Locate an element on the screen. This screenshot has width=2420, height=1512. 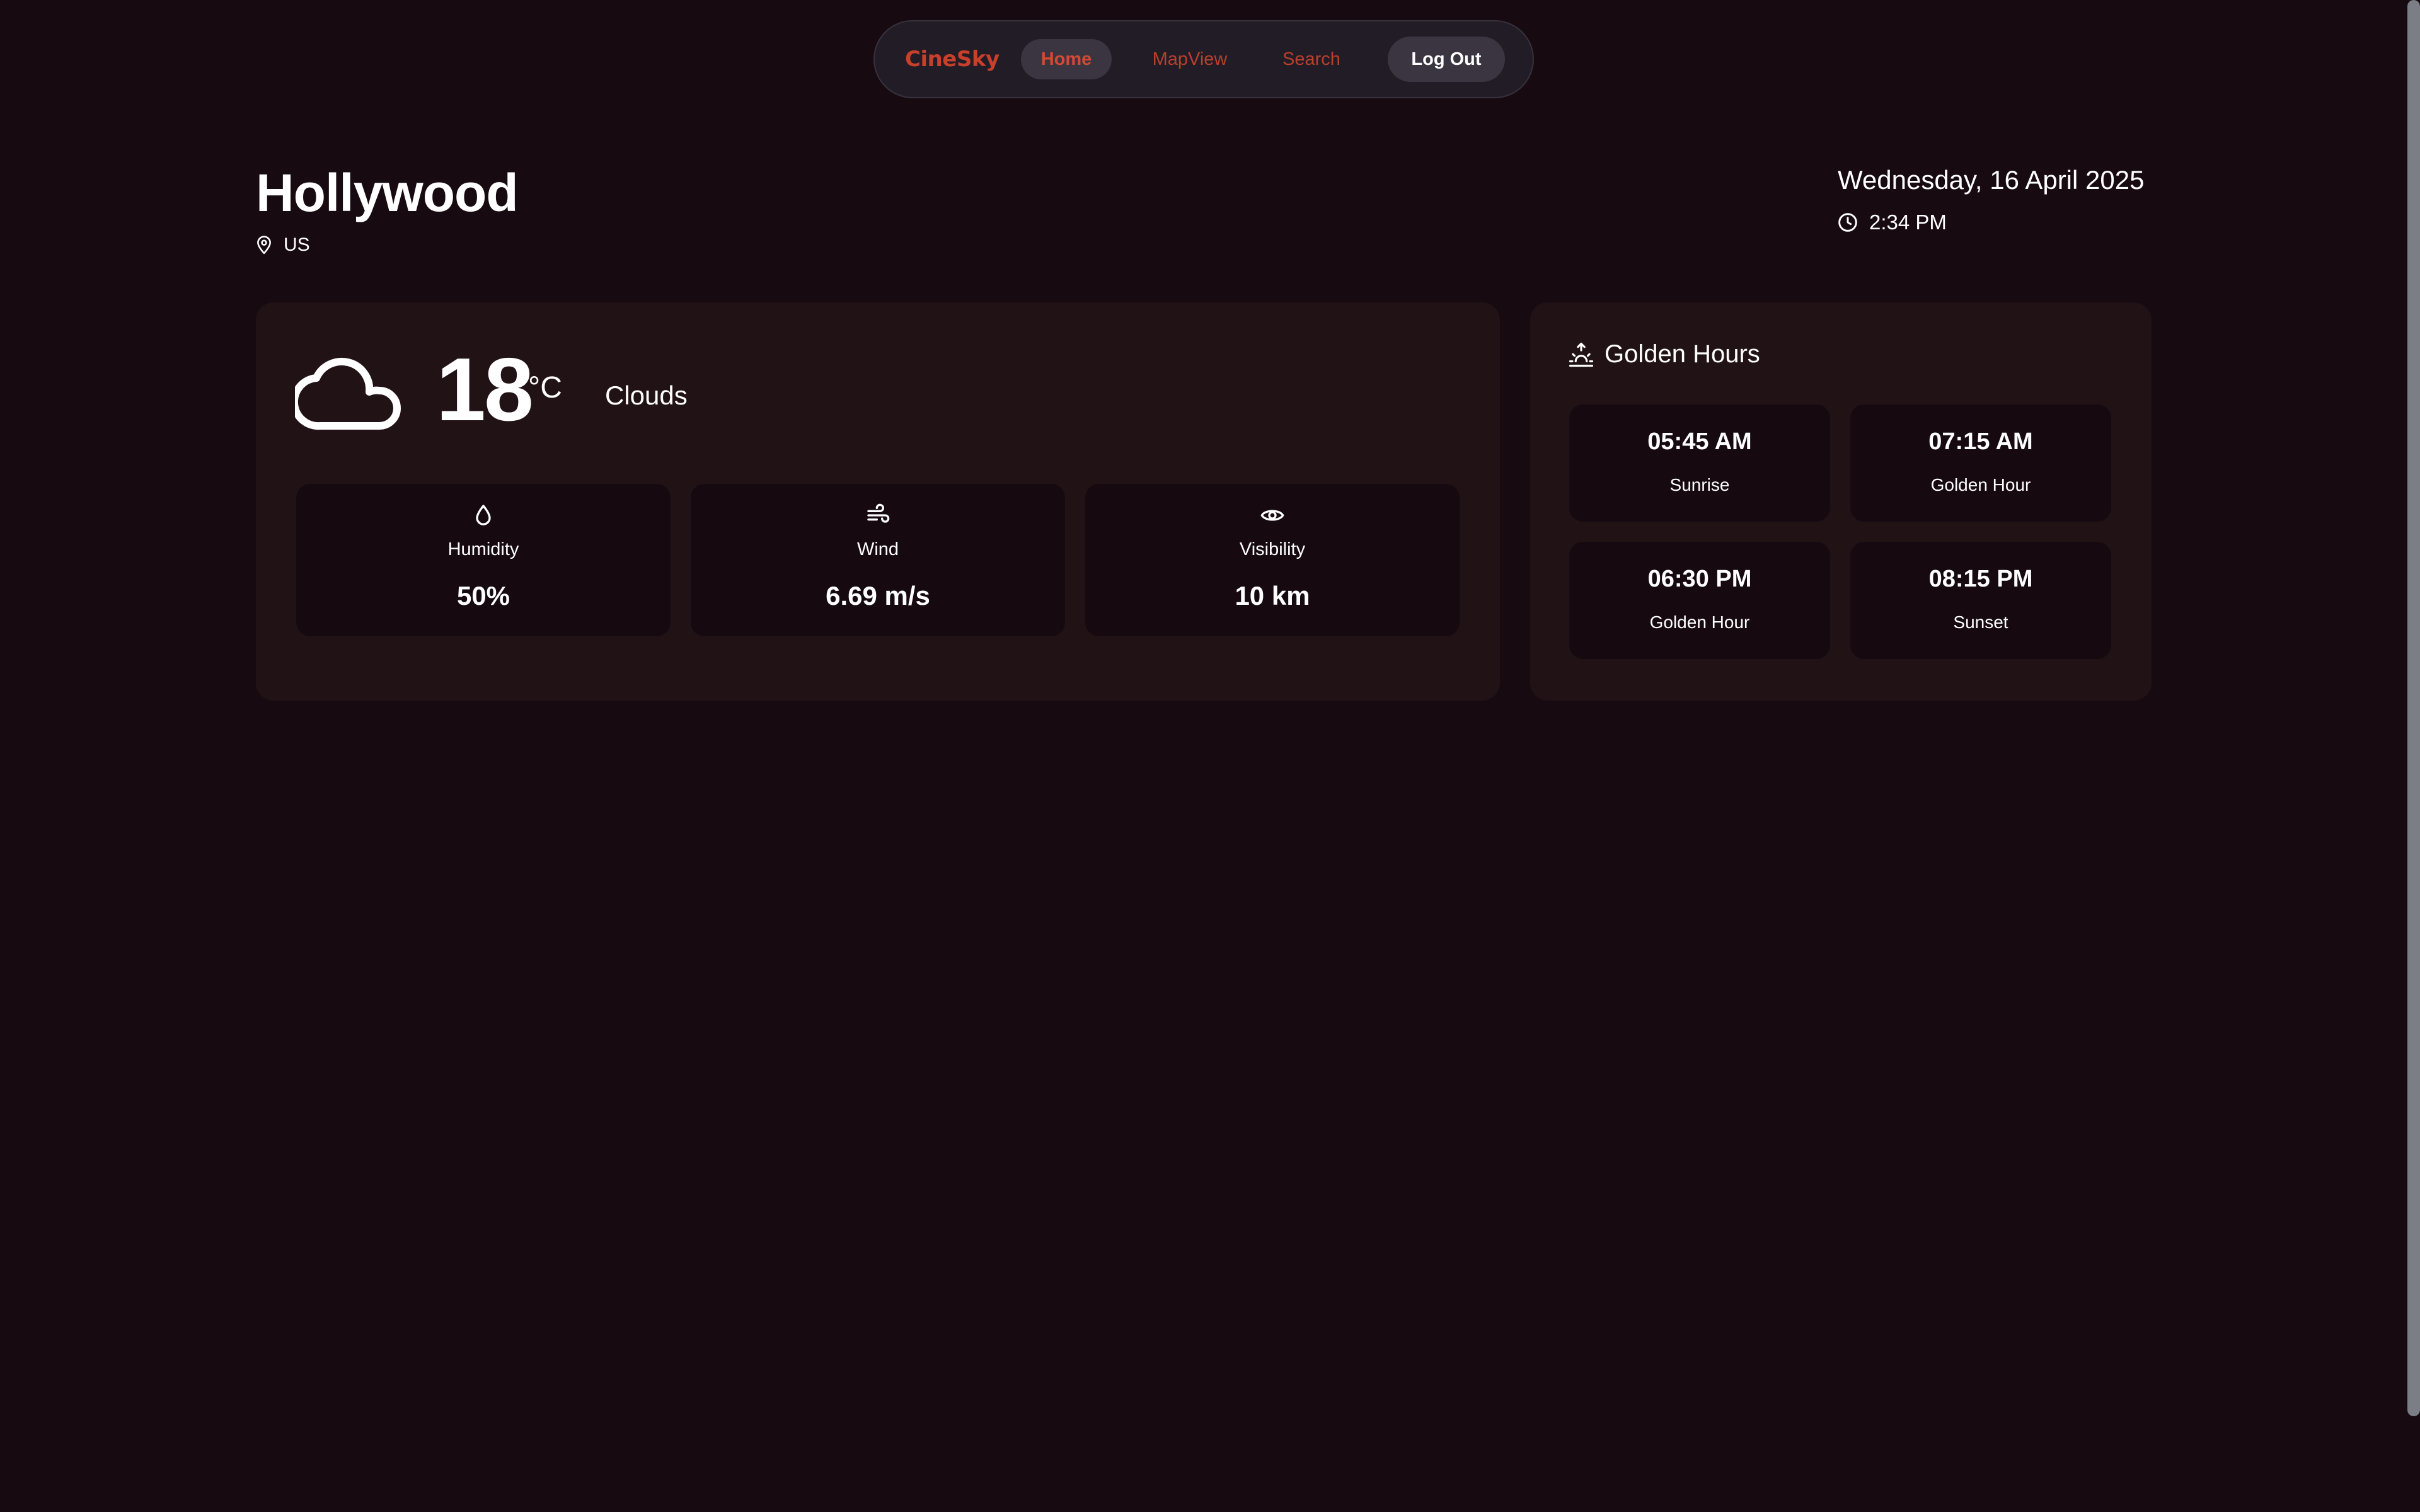
nav-link-search: Search is located at coordinates (1312, 59).